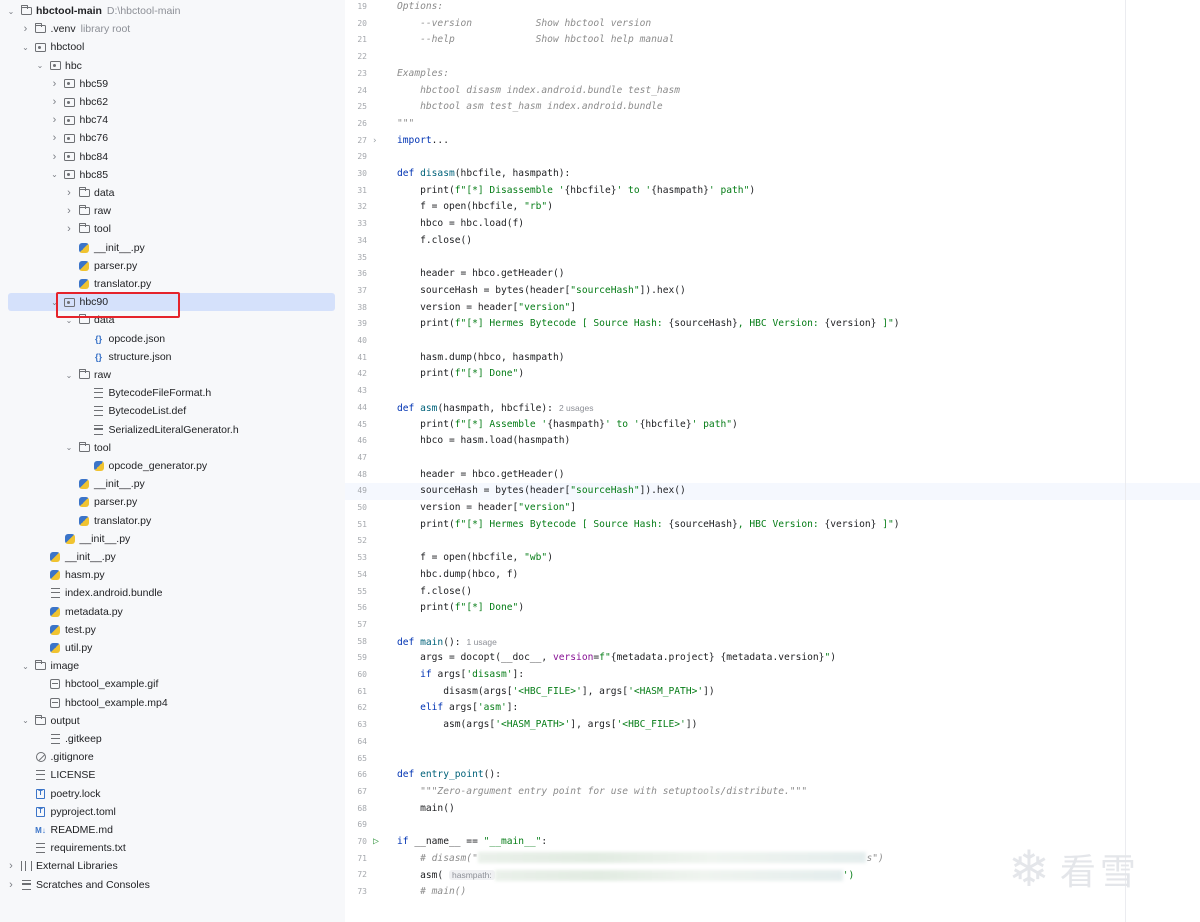  I want to click on code-line: 38 version = header["version"], so click(772, 308).